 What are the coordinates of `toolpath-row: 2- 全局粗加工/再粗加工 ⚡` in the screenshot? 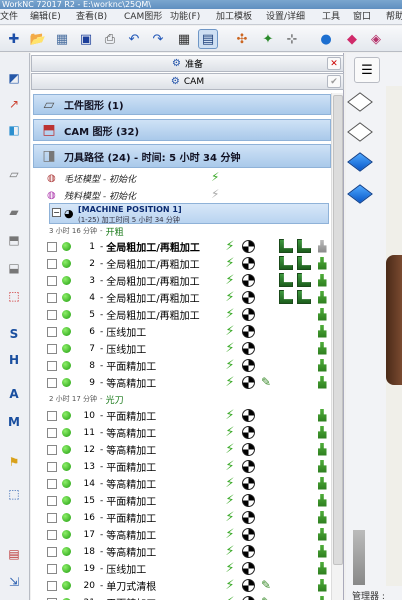 It's located at (190, 263).